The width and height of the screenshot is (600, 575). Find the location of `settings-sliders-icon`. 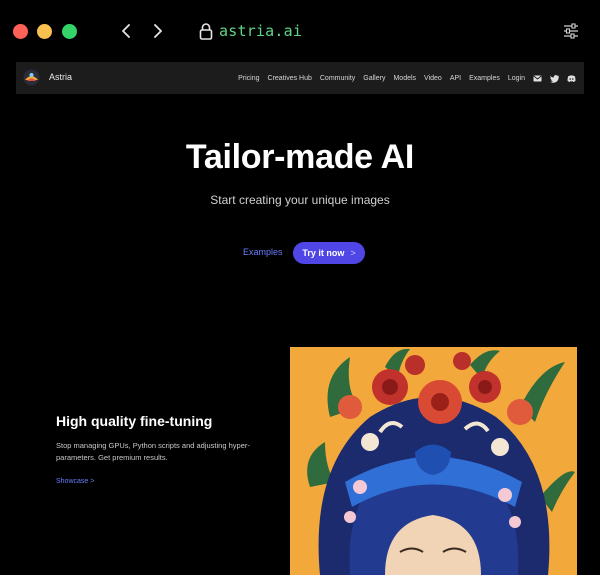

settings-sliders-icon is located at coordinates (571, 31).